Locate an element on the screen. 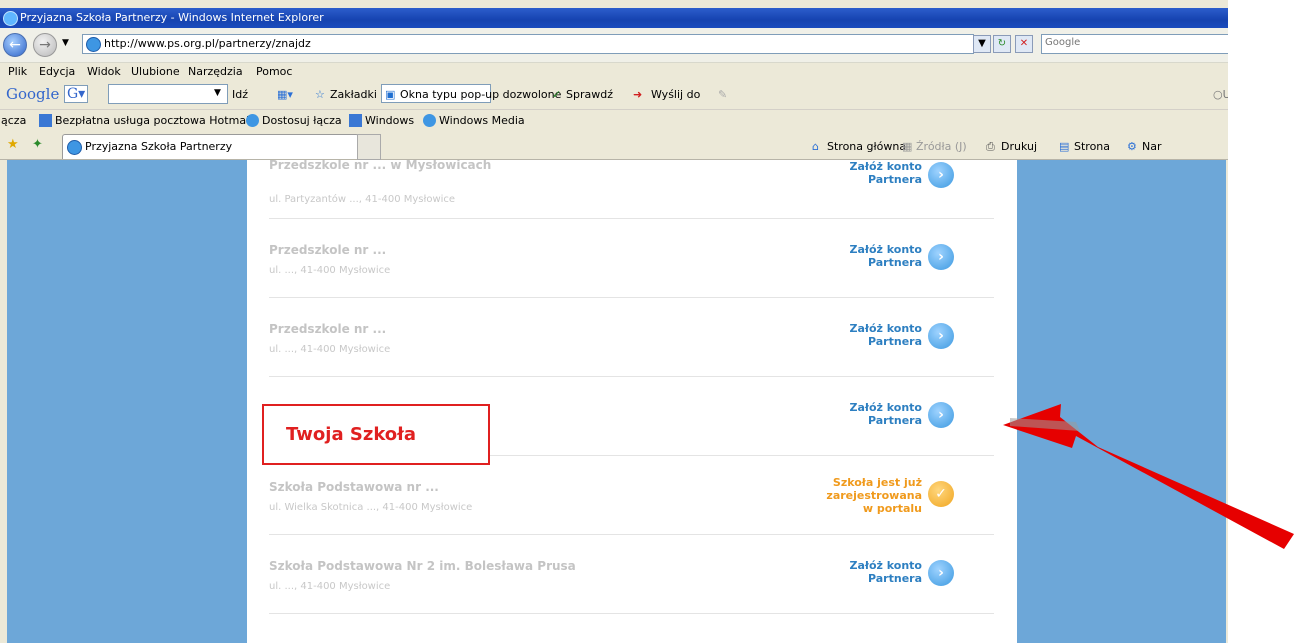 This screenshot has width=1294, height=643. print-icon: ⎙ is located at coordinates (990, 146).